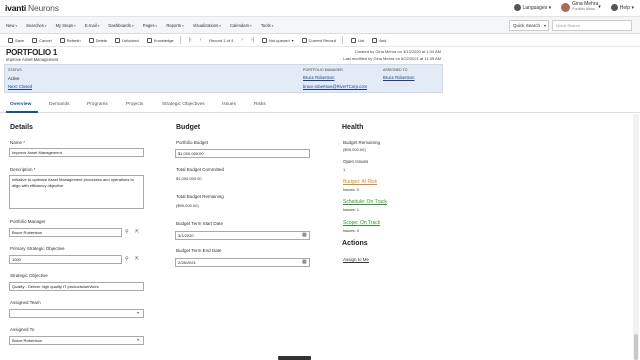  Describe the element at coordinates (395, 70) in the screenshot. I see `assigned-to-label: ASSIGNED TO` at that location.